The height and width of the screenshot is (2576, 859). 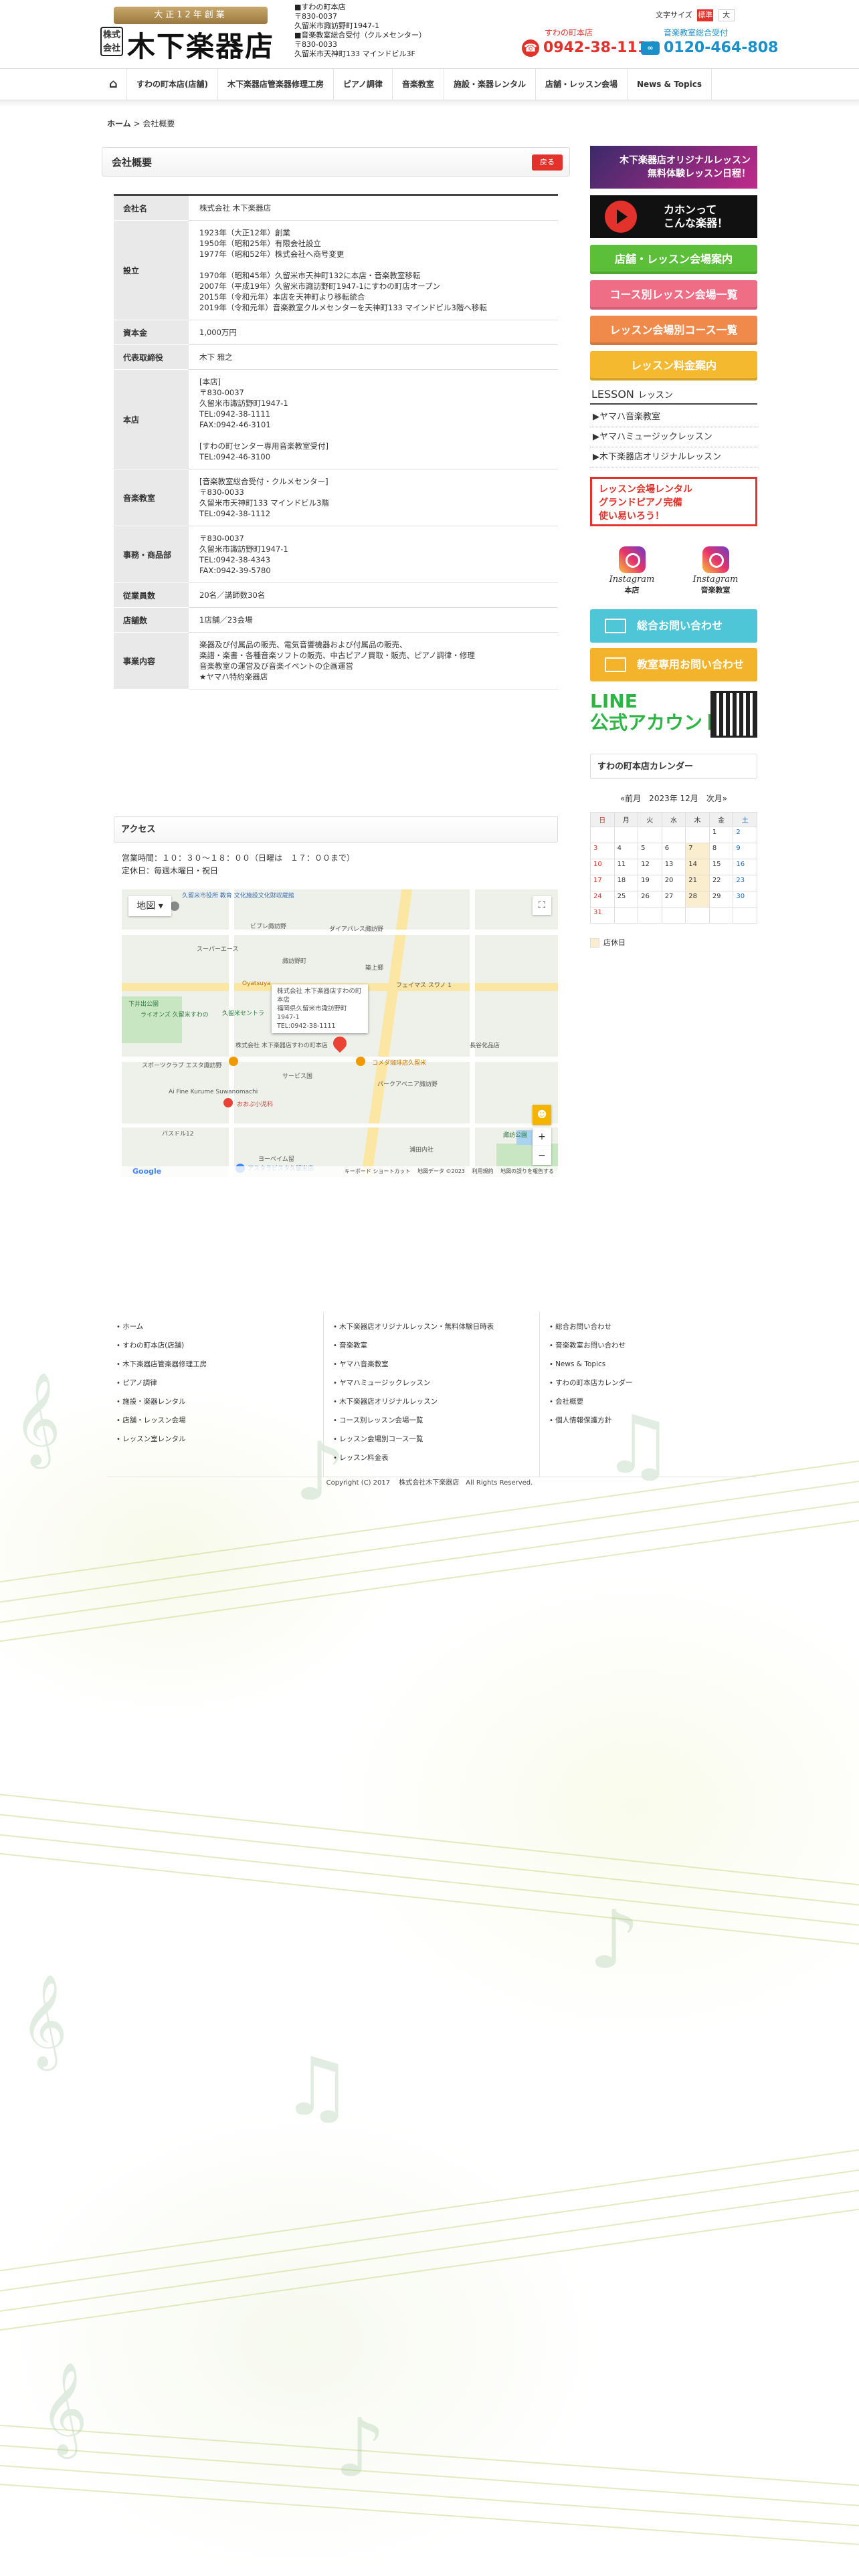 What do you see at coordinates (673, 626) in the screenshot?
I see `general-contact-button: 総合お問い合わせ` at bounding box center [673, 626].